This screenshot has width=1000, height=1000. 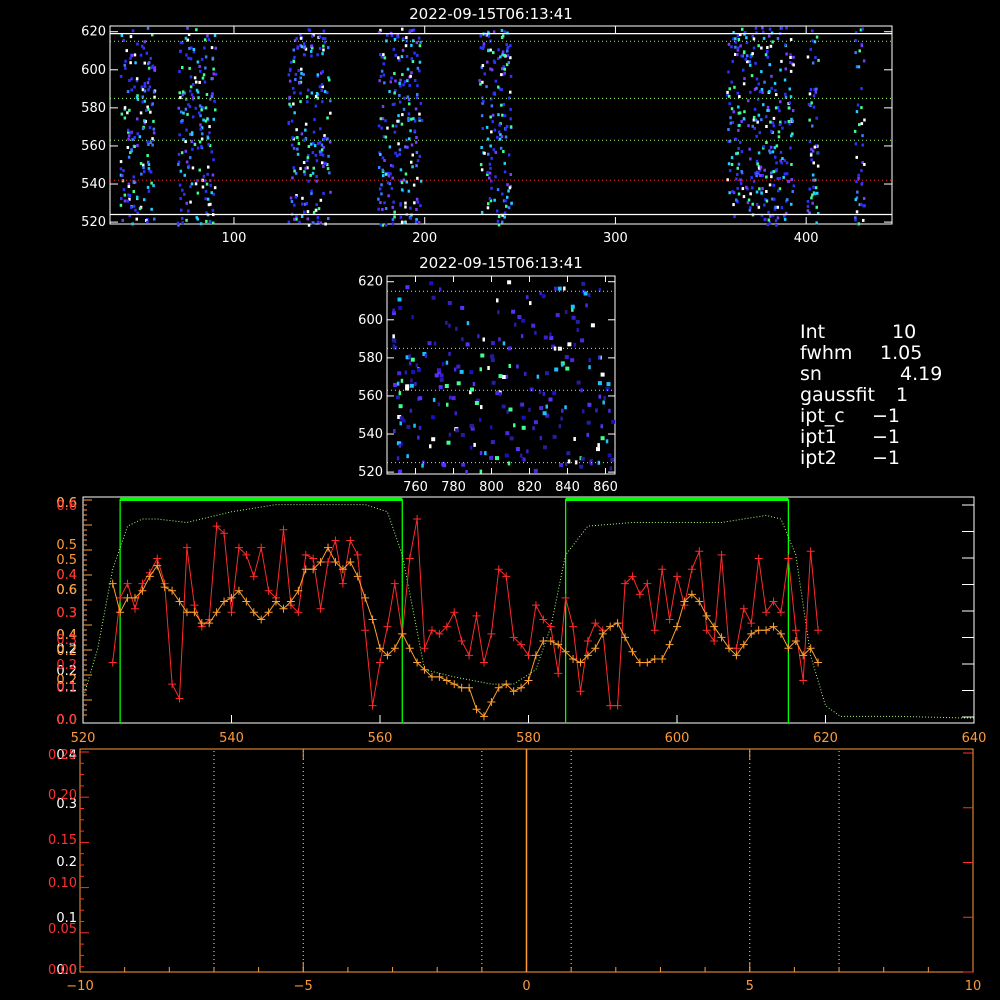 I want to click on x-tick-label: 620, so click(x=825, y=738).